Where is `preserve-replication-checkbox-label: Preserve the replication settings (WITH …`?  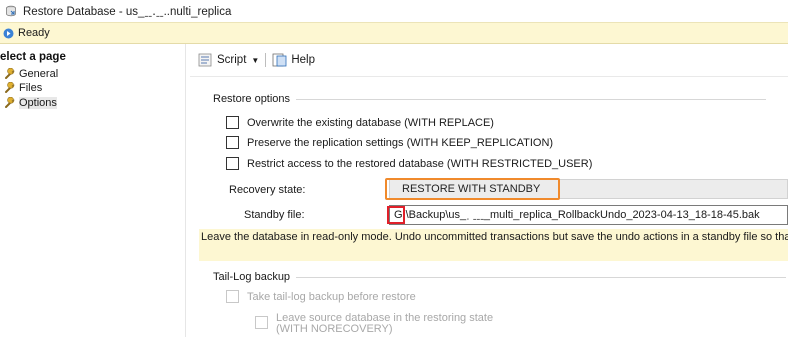 preserve-replication-checkbox-label: Preserve the replication settings (WITH … is located at coordinates (400, 142).